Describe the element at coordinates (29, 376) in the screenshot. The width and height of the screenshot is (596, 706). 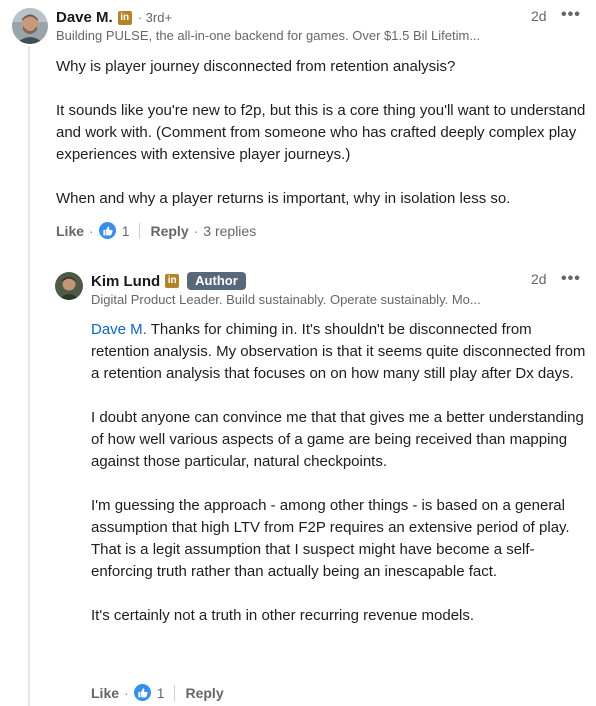
I see `thread-line` at that location.